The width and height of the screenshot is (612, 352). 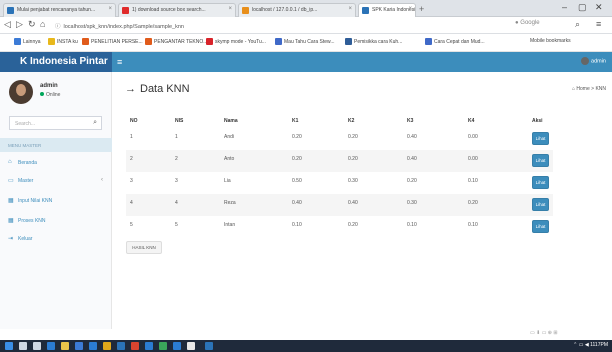 I want to click on sidebar-item-proses-knn: ▦ Proses KNN, so click(x=56, y=221).